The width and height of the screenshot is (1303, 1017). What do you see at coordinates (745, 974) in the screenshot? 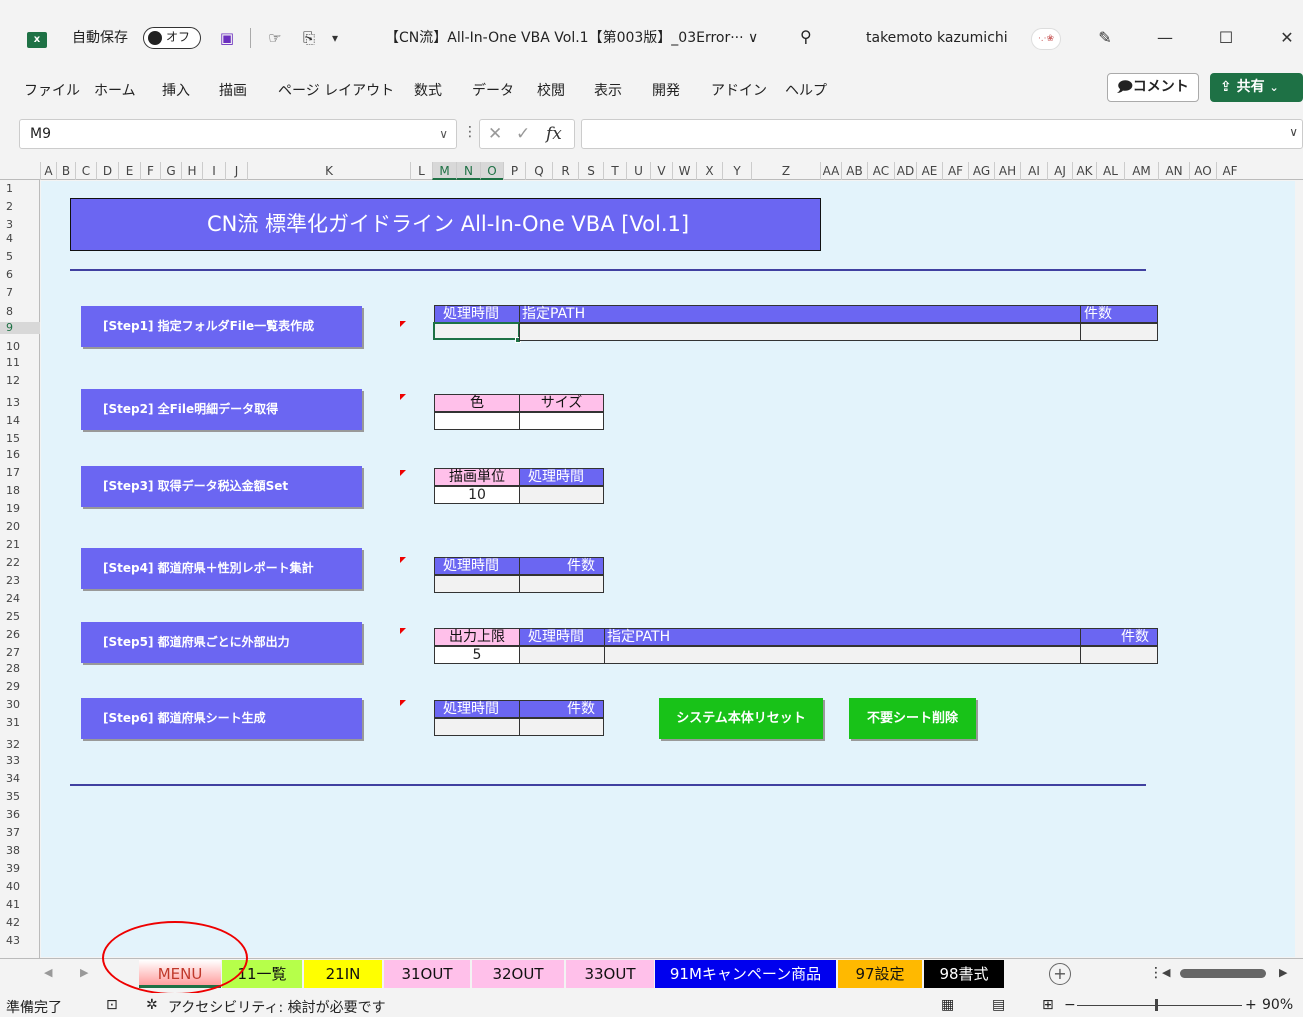
I see `sheet-tab: 91Mキャンペーン商品` at bounding box center [745, 974].